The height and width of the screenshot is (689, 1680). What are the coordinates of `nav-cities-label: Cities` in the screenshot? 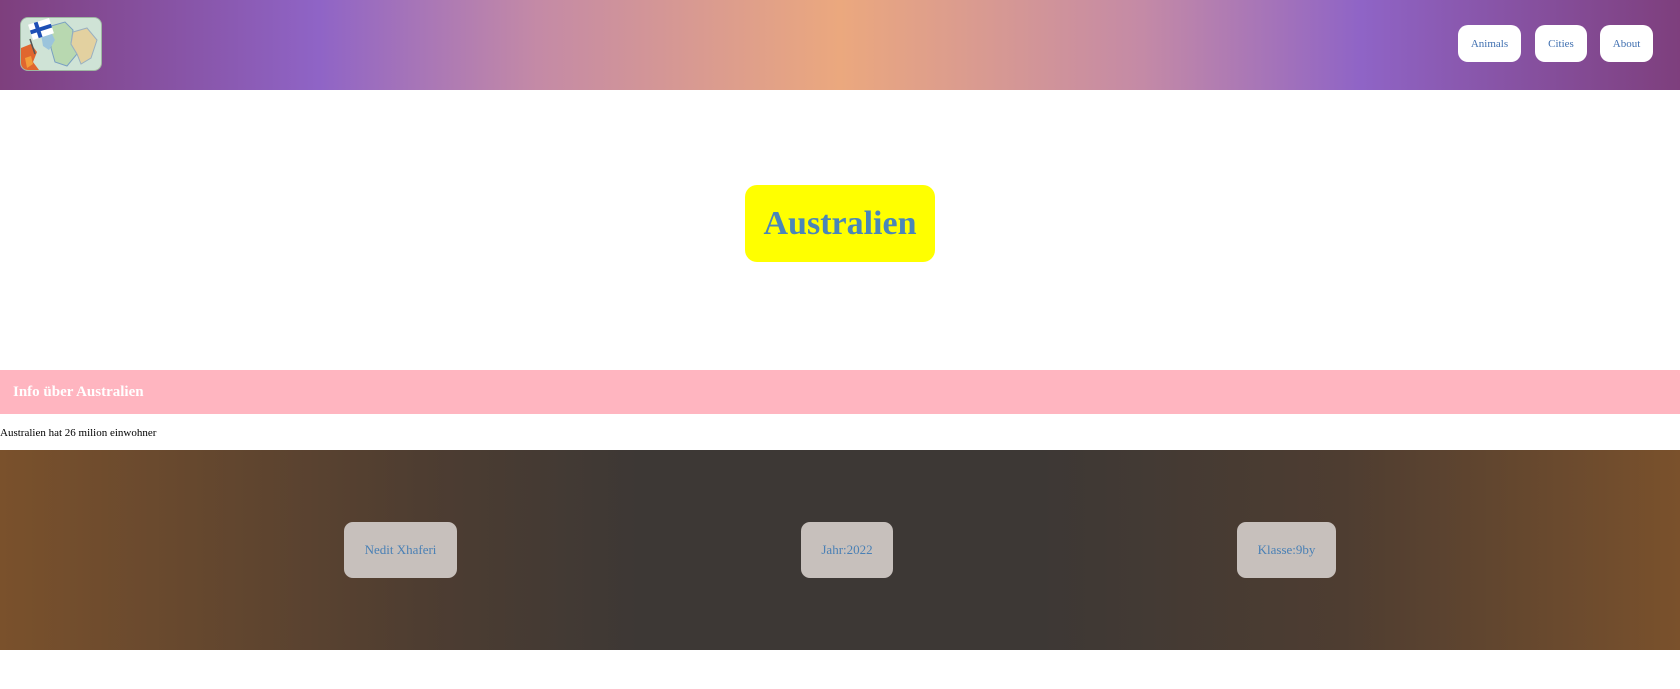 It's located at (1561, 43).